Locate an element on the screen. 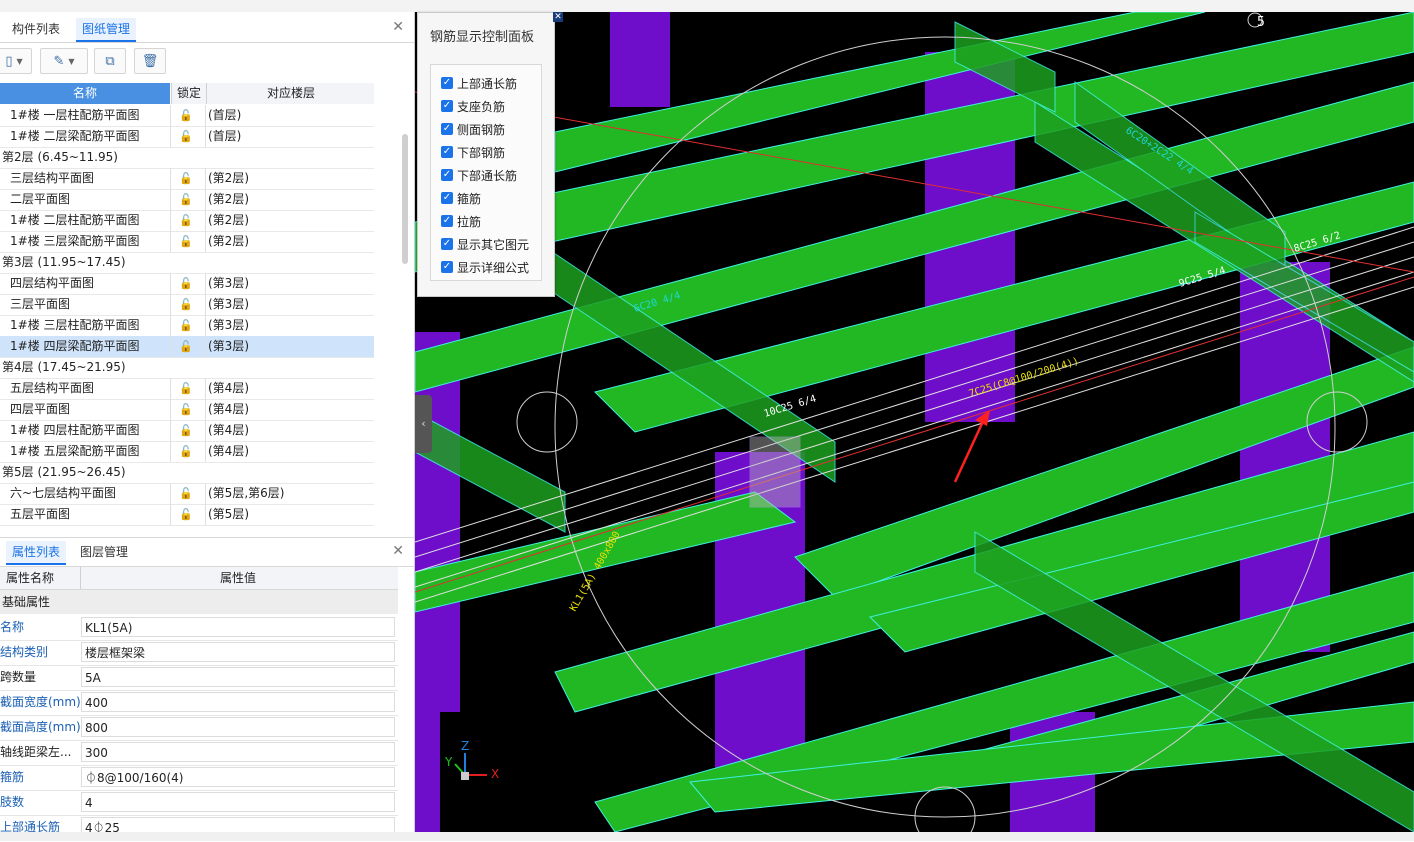  drawing-row: 三层平面图 🔓 (第3层) is located at coordinates (187, 305).